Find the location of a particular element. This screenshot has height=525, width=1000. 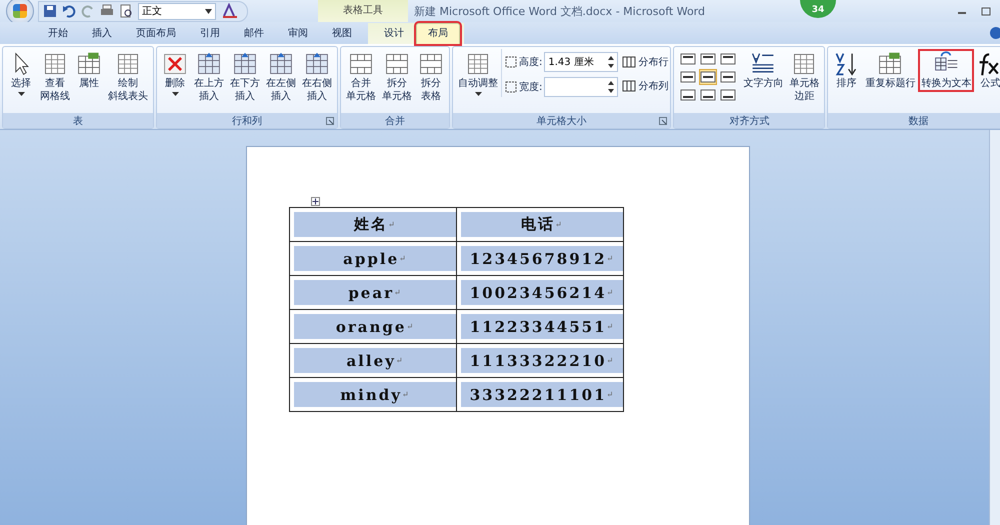

ribbon-button: 绘制 斜线表头 is located at coordinates (128, 77).